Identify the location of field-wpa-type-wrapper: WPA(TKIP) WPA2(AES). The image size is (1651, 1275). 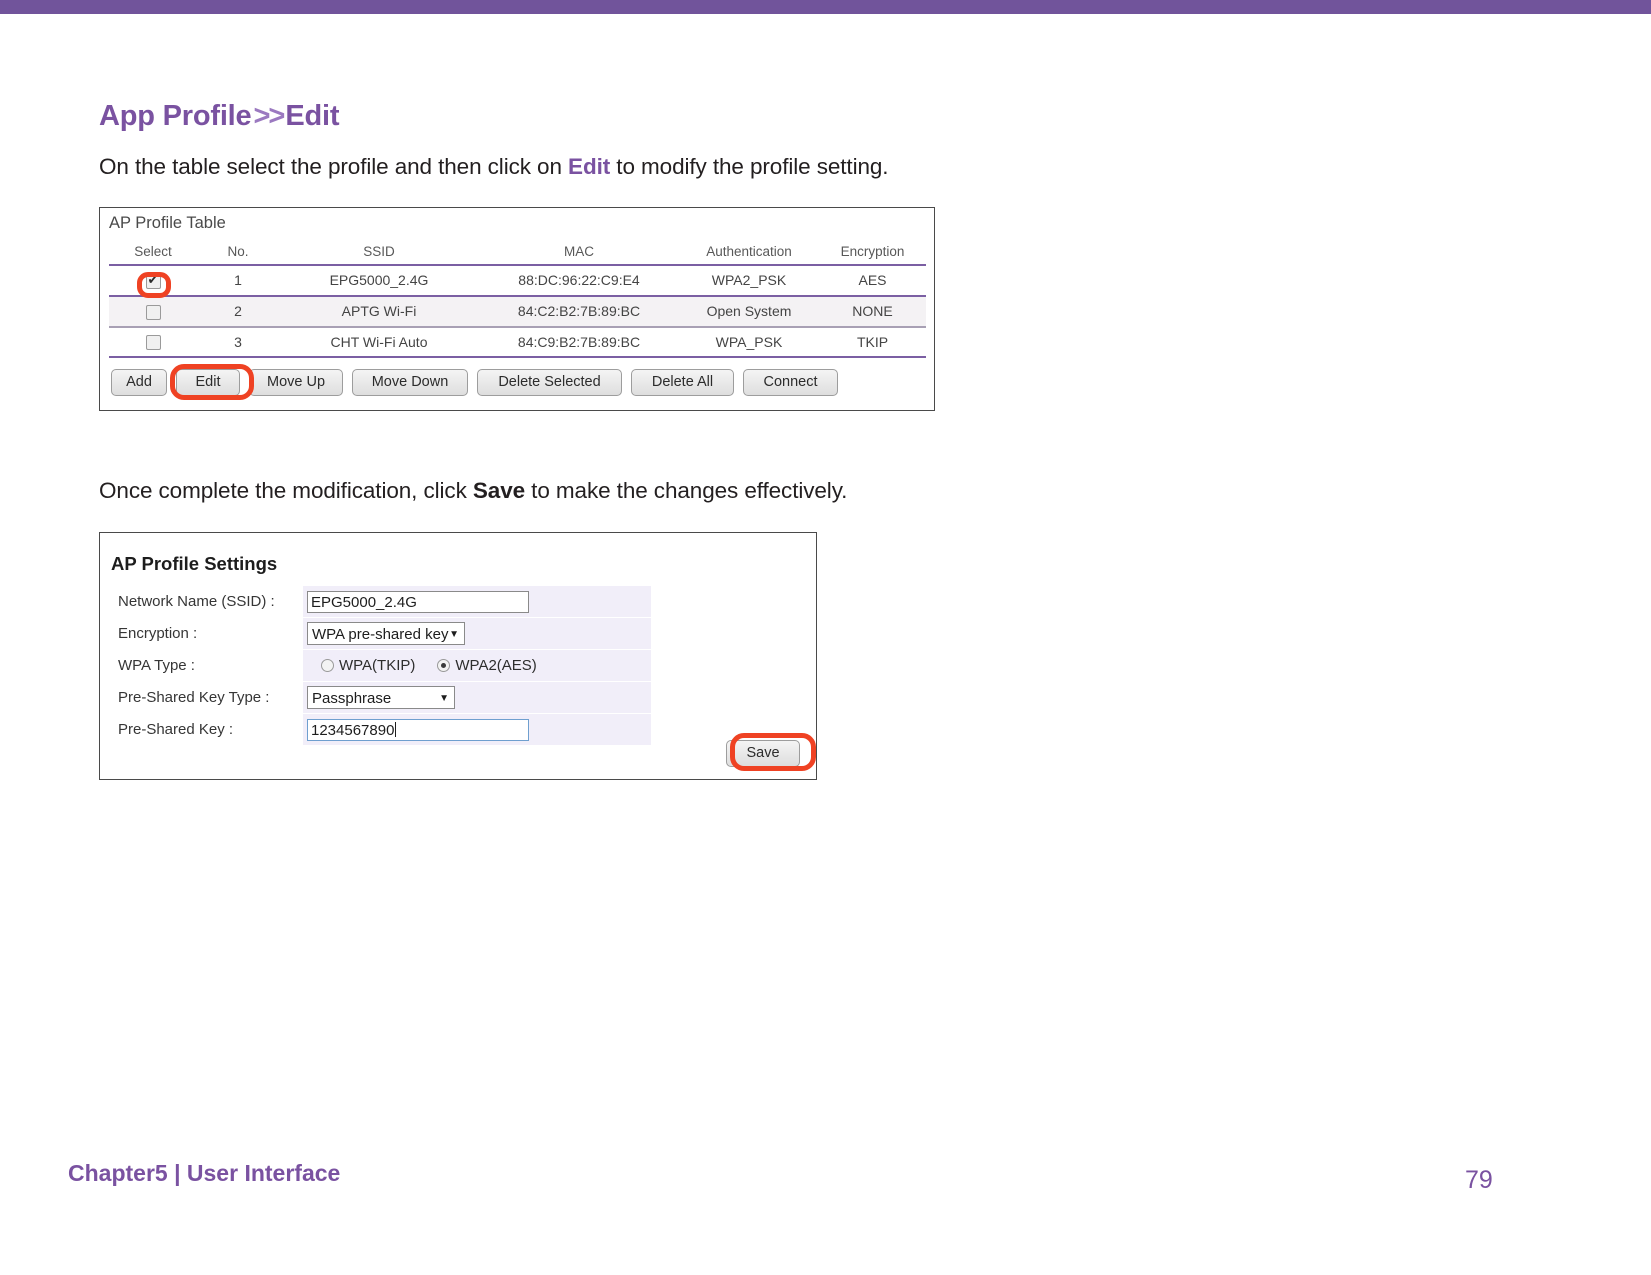
(477, 665).